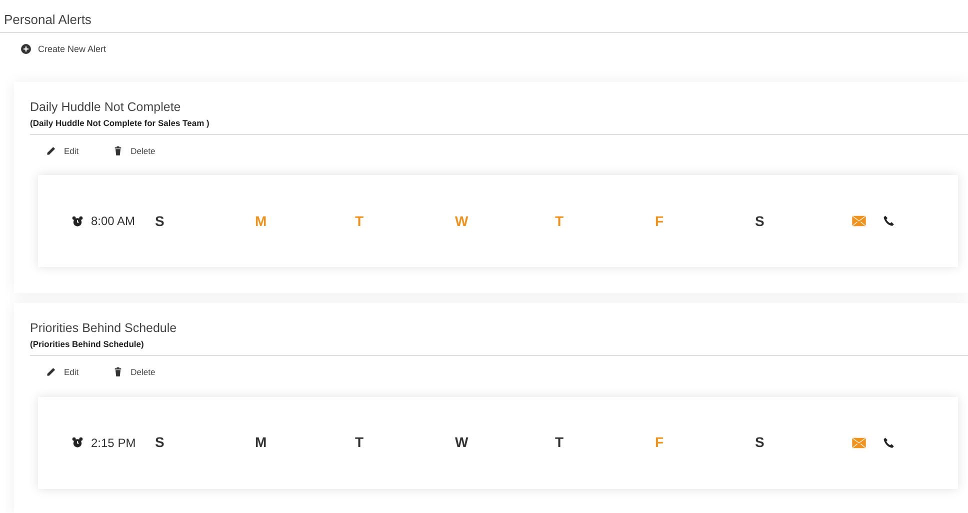  Describe the element at coordinates (499, 347) in the screenshot. I see `alert-subtitle: (Priorities Behind Schedule)` at that location.